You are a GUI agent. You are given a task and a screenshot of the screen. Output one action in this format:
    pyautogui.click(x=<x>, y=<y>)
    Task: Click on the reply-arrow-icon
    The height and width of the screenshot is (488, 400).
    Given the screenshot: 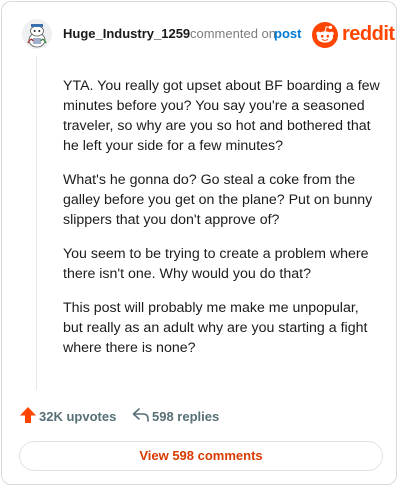 What is the action you would take?
    pyautogui.click(x=141, y=415)
    